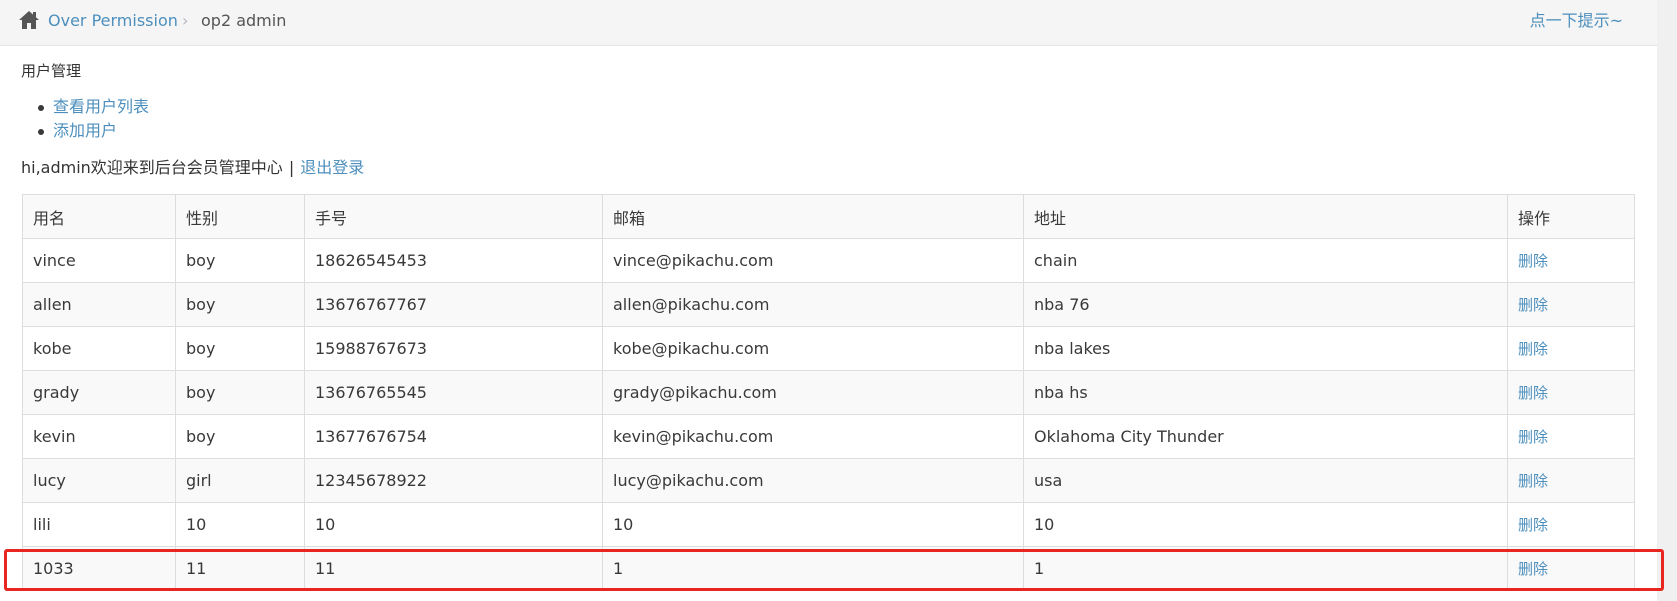  Describe the element at coordinates (1265, 348) in the screenshot. I see `cell-address: nba lakes` at that location.